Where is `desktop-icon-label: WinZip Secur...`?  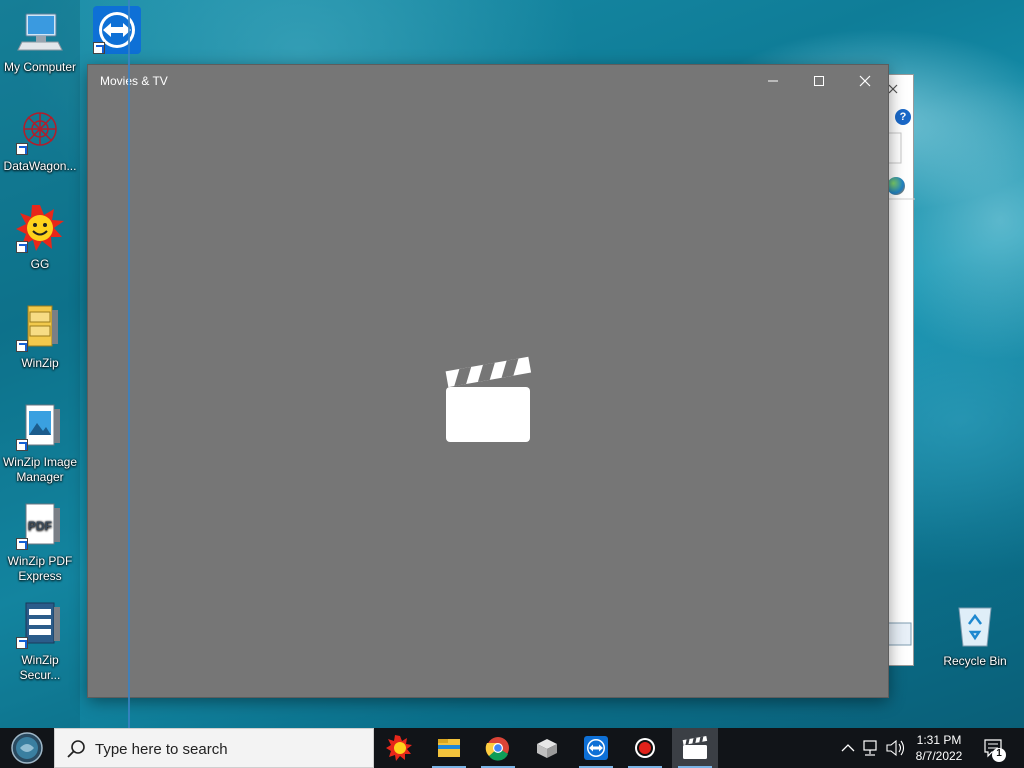 desktop-icon-label: WinZip Secur... is located at coordinates (40, 667).